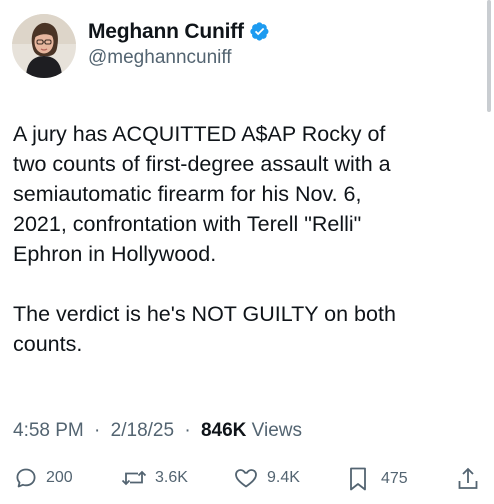 The width and height of the screenshot is (494, 504). What do you see at coordinates (44, 46) in the screenshot?
I see `avatar` at bounding box center [44, 46].